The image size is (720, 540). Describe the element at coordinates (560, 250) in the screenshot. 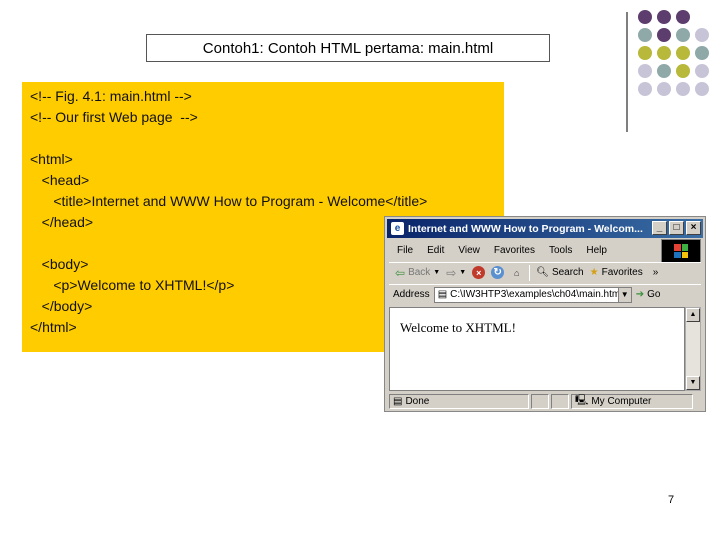

I see `menu-item: Tools` at that location.